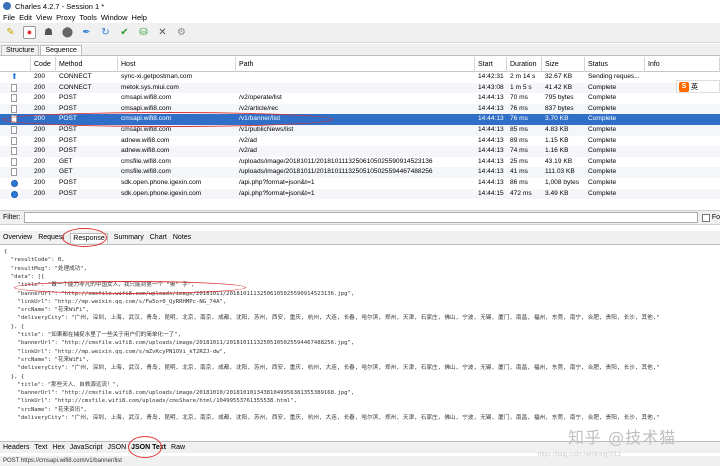 The image size is (720, 466). Describe the element at coordinates (563, 64) in the screenshot. I see `column-header-size: Size` at that location.